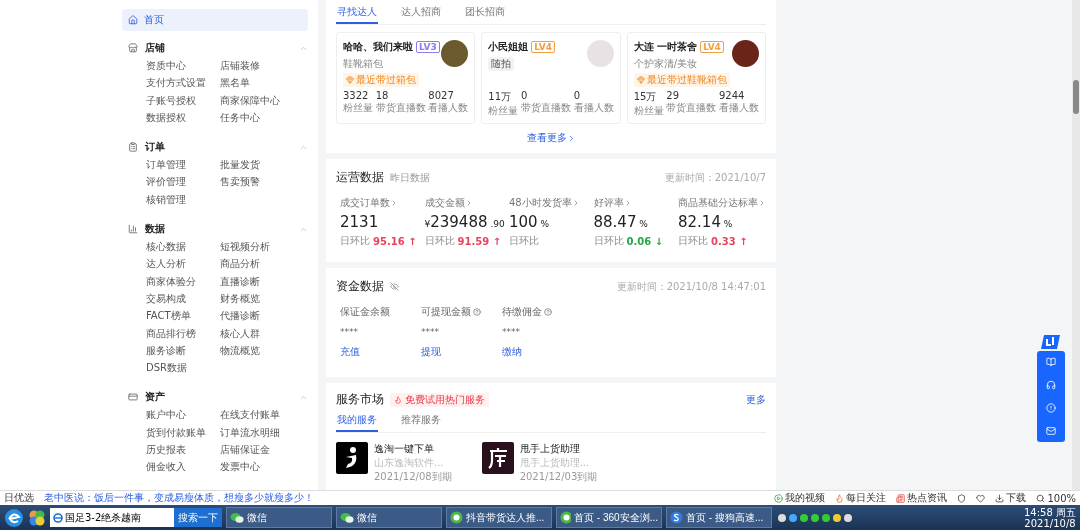 The height and width of the screenshot is (530, 1080). I want to click on sidebar-link: 在线支付账单, so click(263, 415).